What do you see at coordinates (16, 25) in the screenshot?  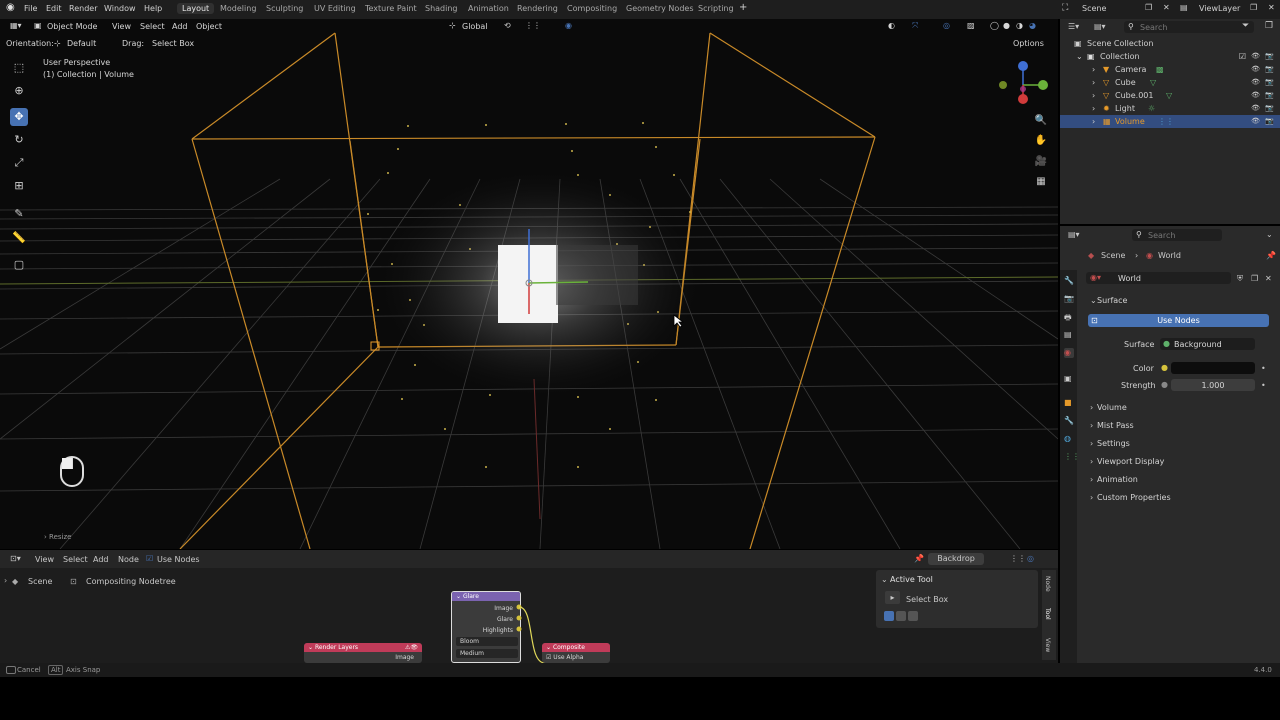 I see `editor-type-icon: ▦▾` at bounding box center [16, 25].